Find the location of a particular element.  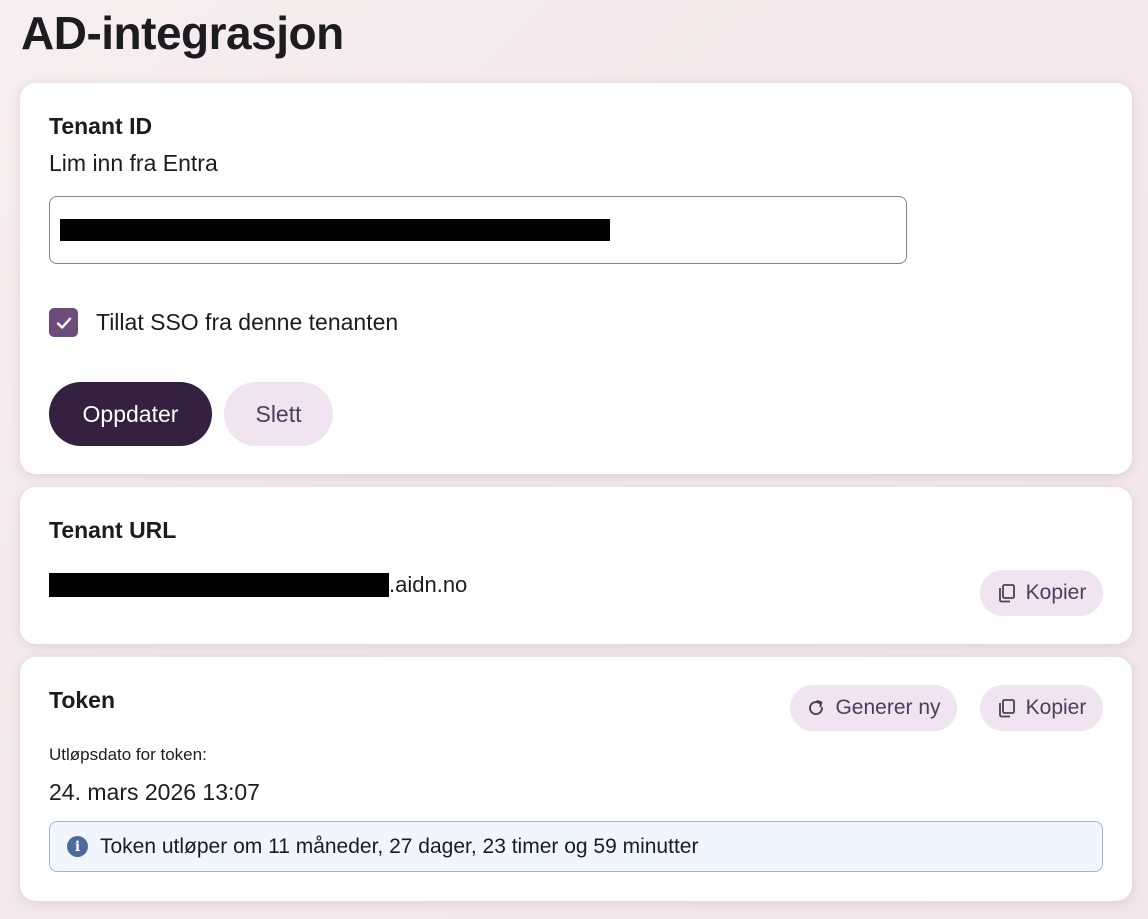

redacted-tenant-id is located at coordinates (335, 230).